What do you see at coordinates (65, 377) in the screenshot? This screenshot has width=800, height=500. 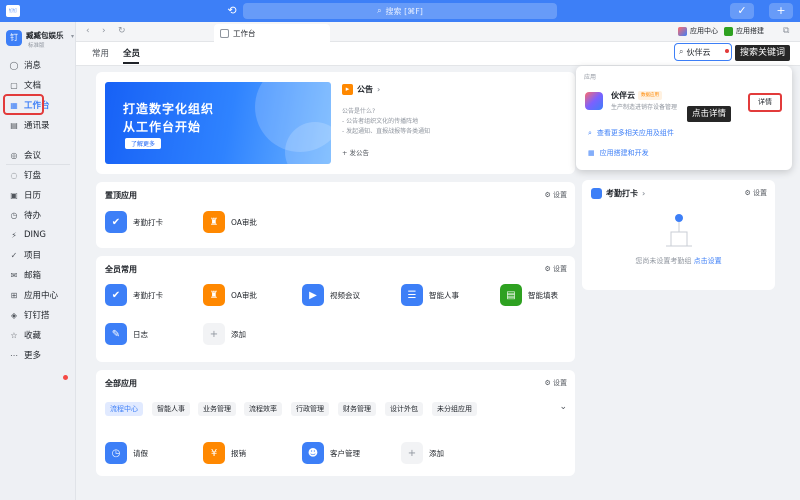 I see `notification-dot` at bounding box center [65, 377].